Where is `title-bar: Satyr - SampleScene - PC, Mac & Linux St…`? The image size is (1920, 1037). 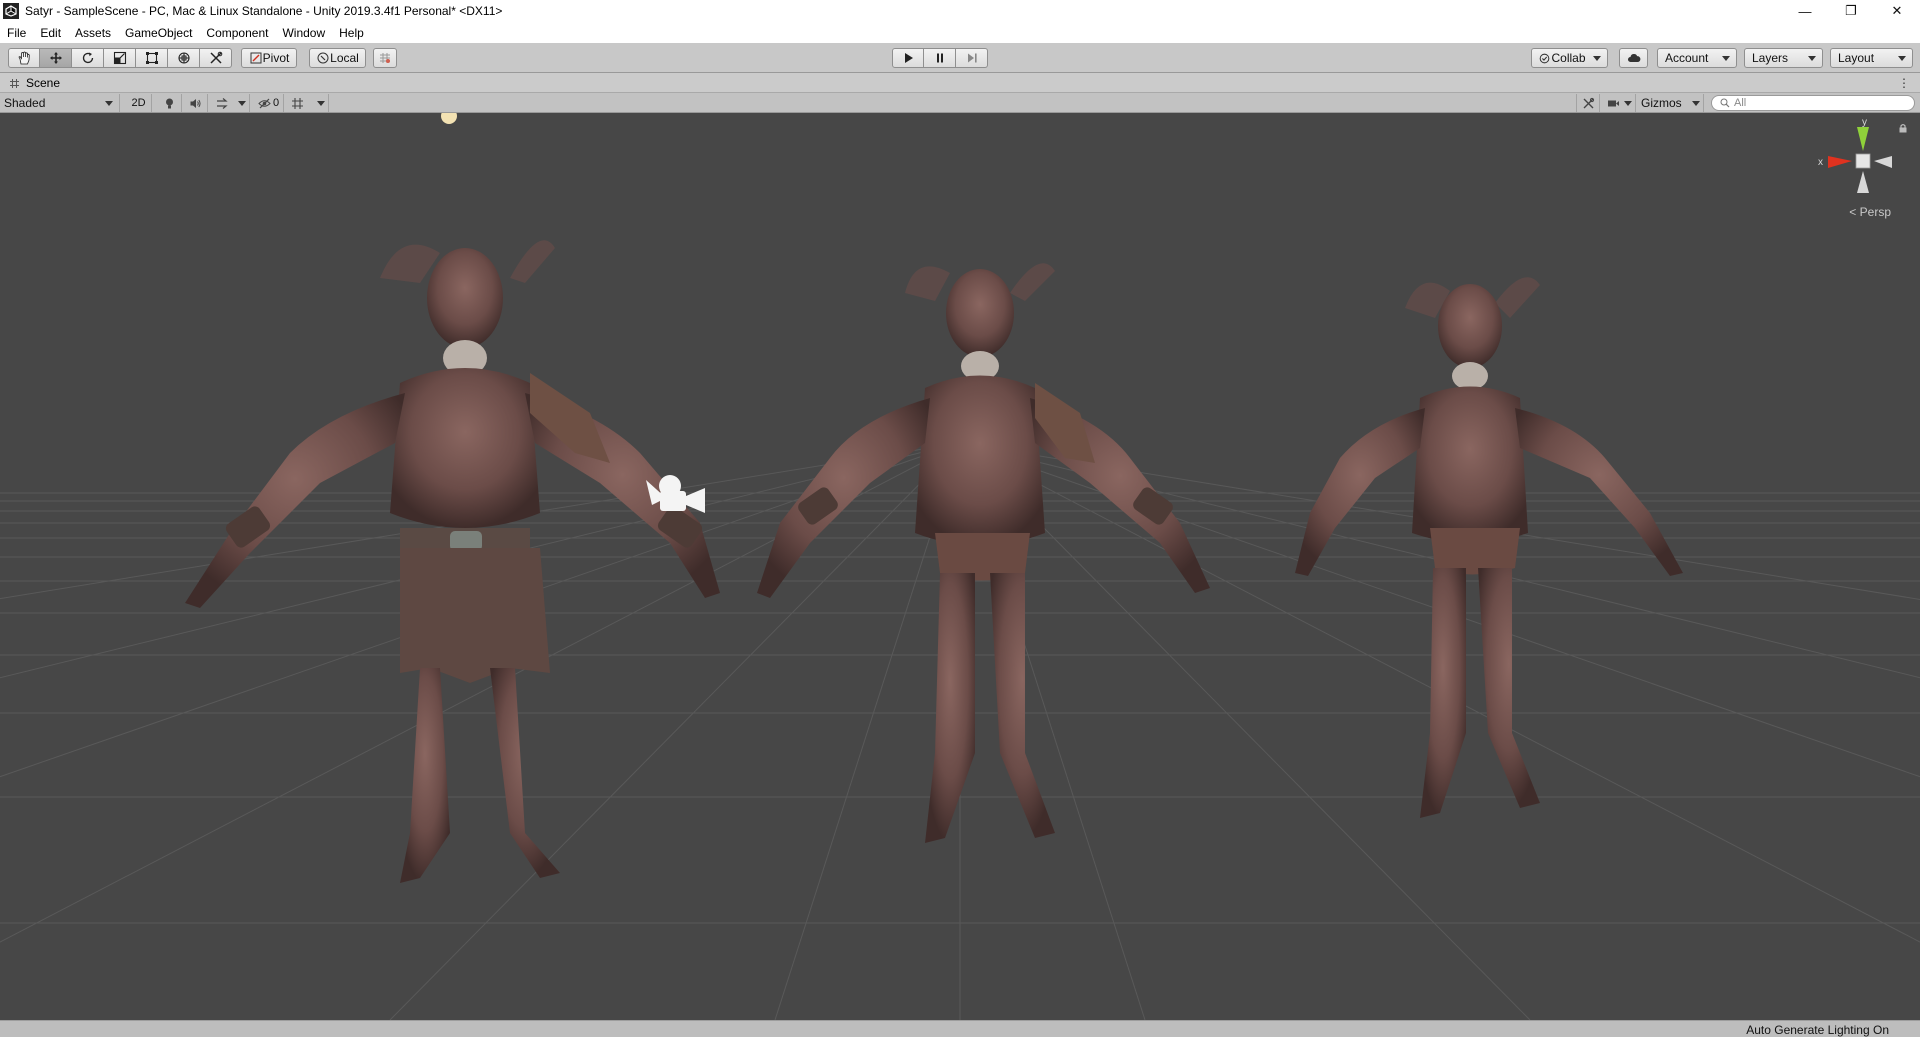
title-bar: Satyr - SampleScene - PC, Mac & Linux St… is located at coordinates (960, 11).